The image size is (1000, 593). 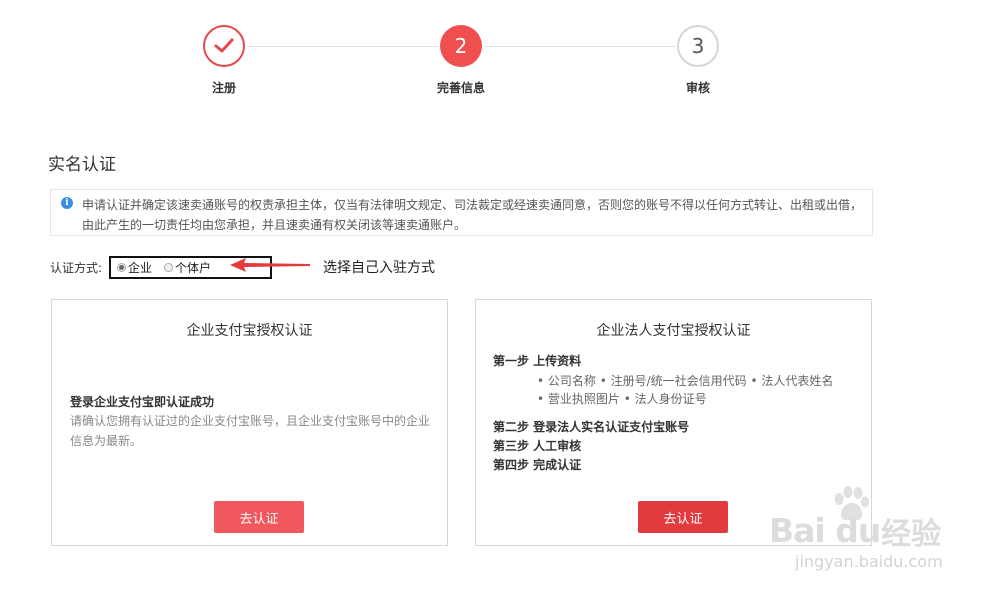 What do you see at coordinates (82, 165) in the screenshot?
I see `page-title: 实名认证` at bounding box center [82, 165].